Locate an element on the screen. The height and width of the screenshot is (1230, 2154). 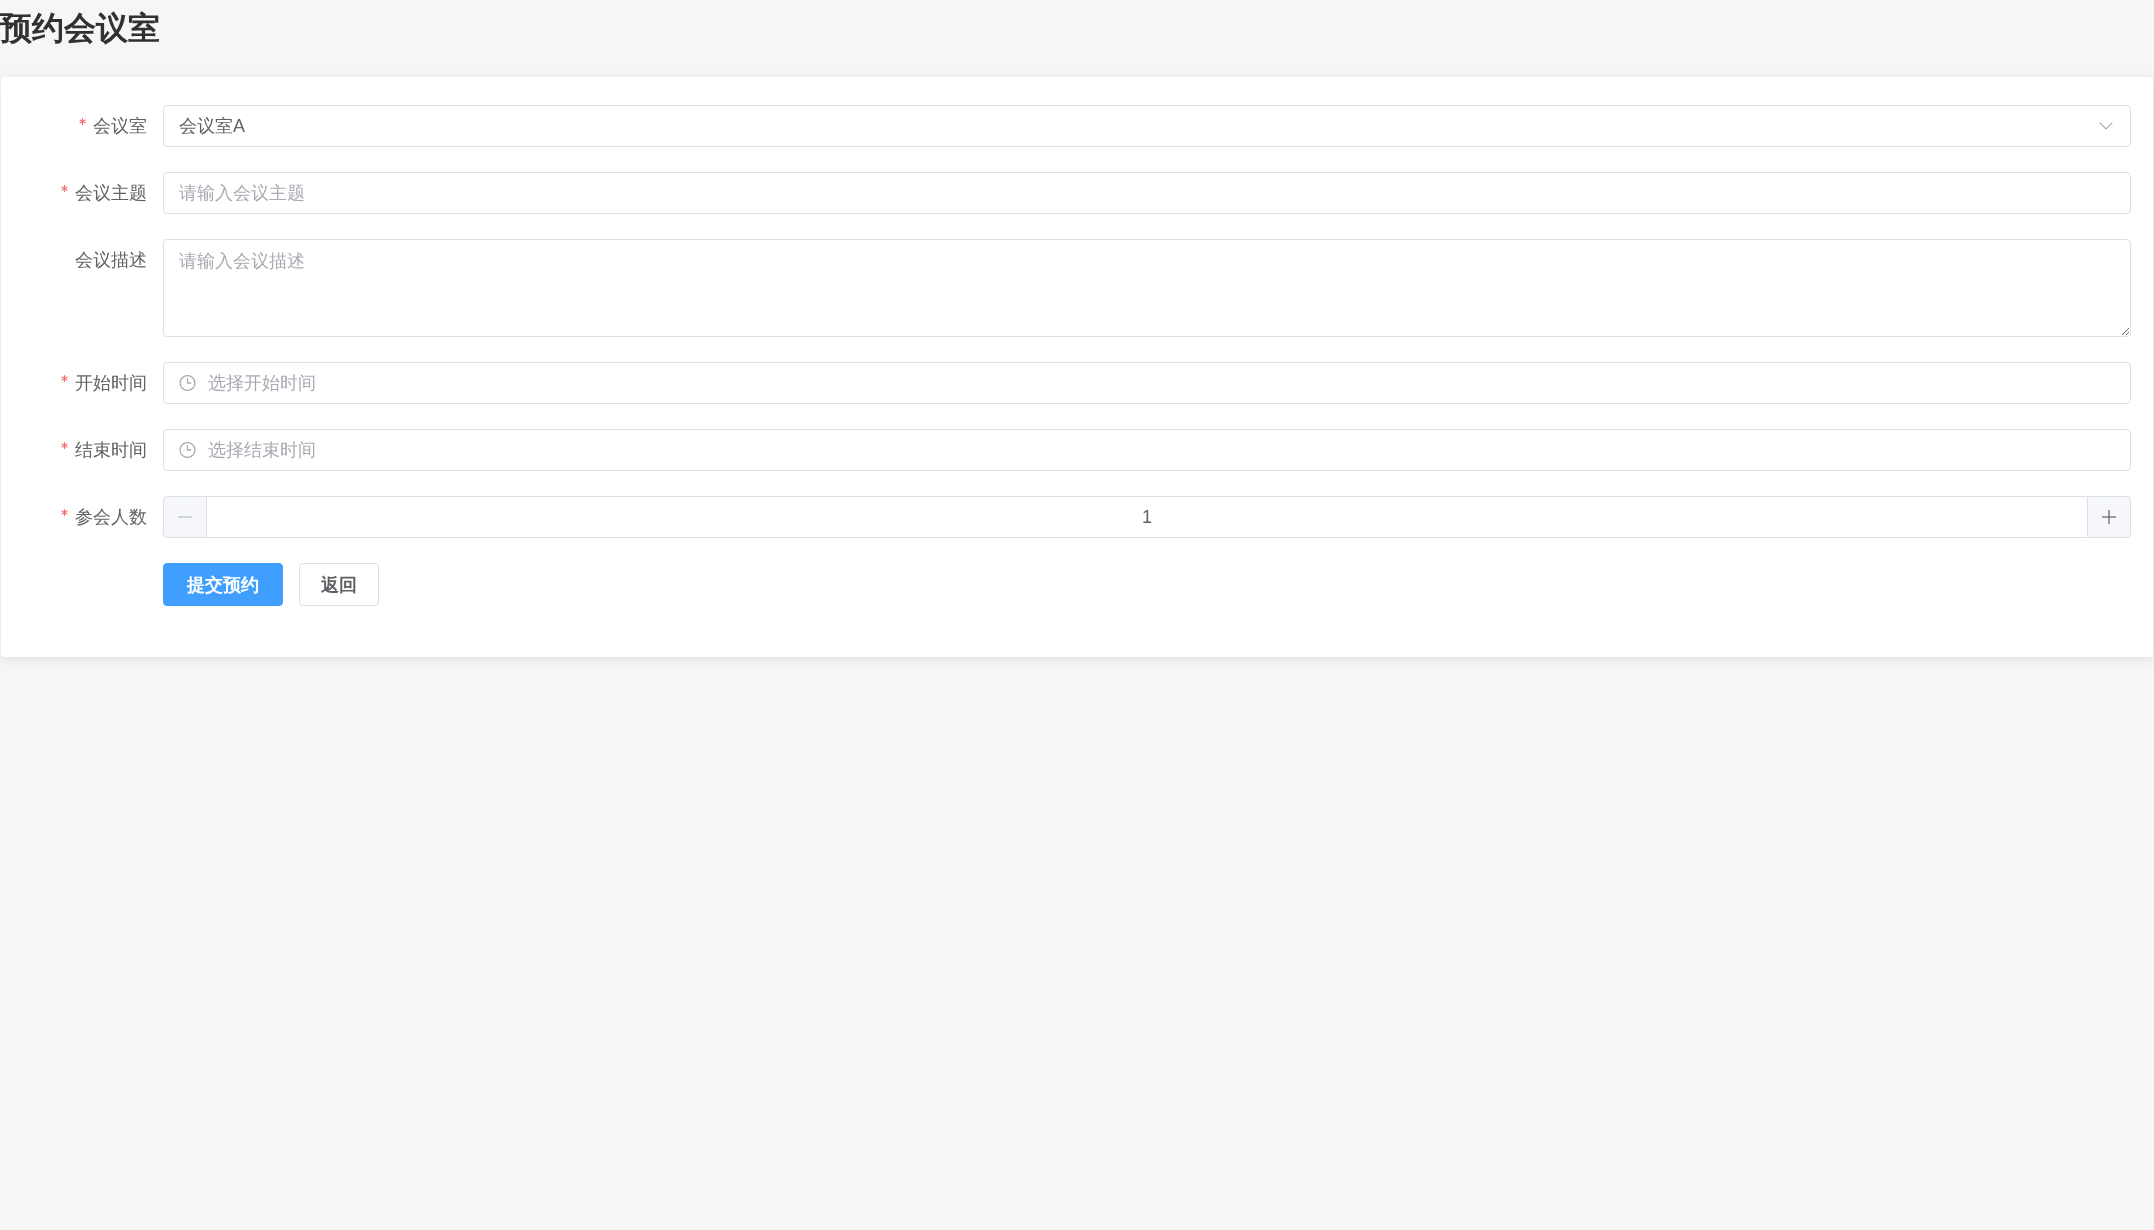
textarea-field: 请输入会议描述 is located at coordinates (1147, 288).